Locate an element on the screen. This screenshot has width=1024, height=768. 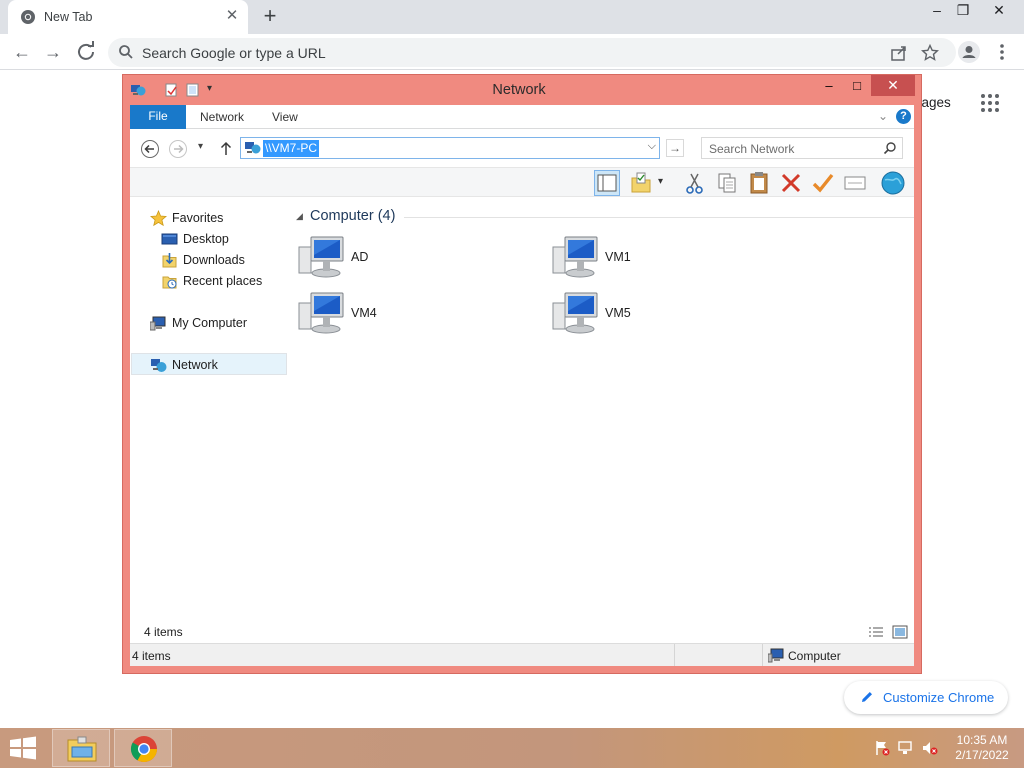
omnibox-placeholder: Search Google or type a URL is located at coordinates (234, 53).